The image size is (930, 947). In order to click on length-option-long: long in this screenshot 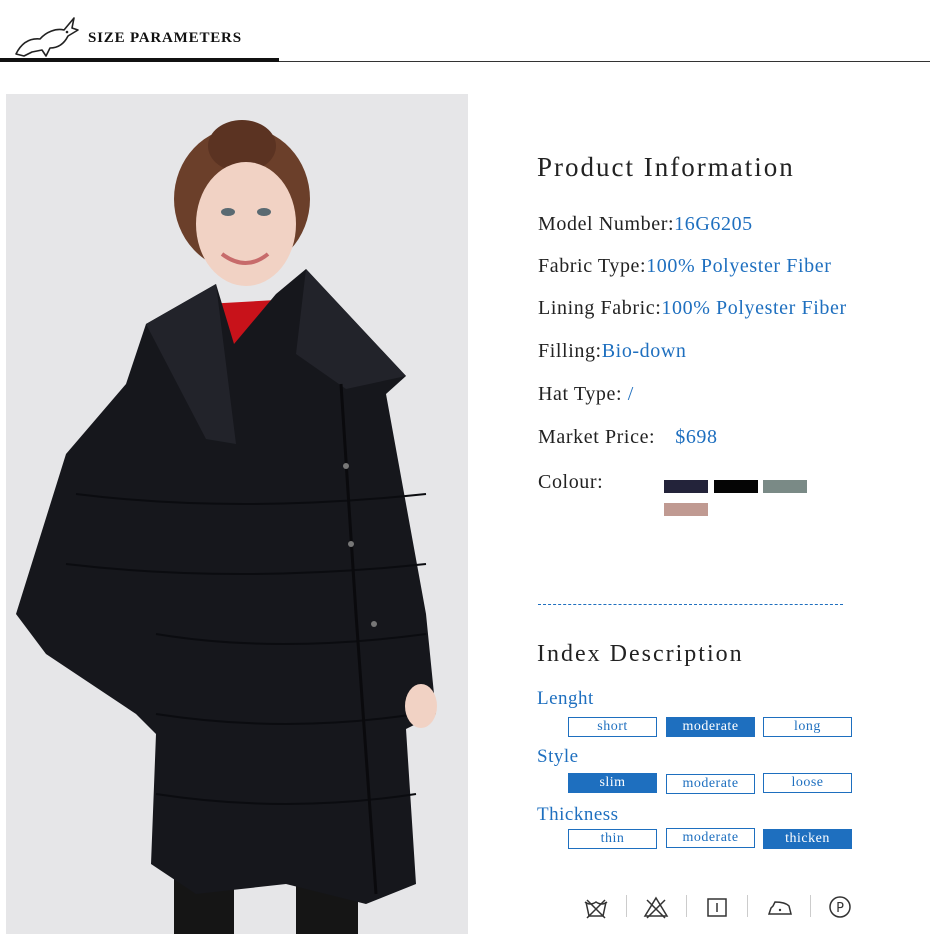, I will do `click(807, 727)`.